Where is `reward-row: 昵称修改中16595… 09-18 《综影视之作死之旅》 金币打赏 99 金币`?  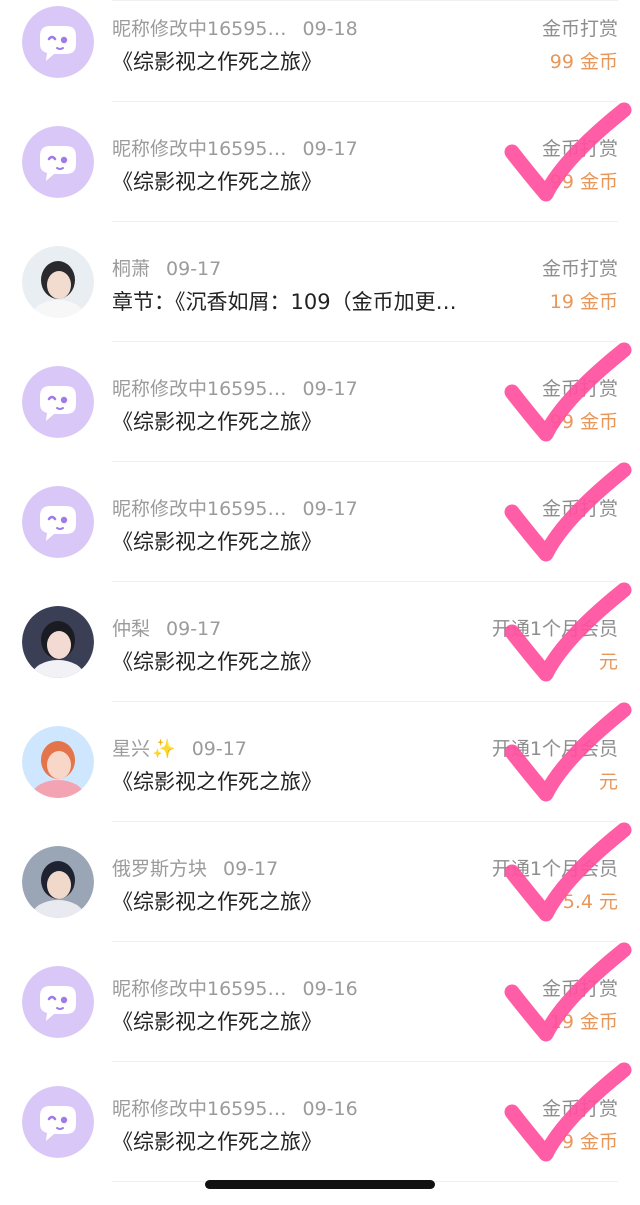
reward-row: 昵称修改中16595… 09-18 《综影视之作死之旅》 金币打赏 99 金币 is located at coordinates (320, 51).